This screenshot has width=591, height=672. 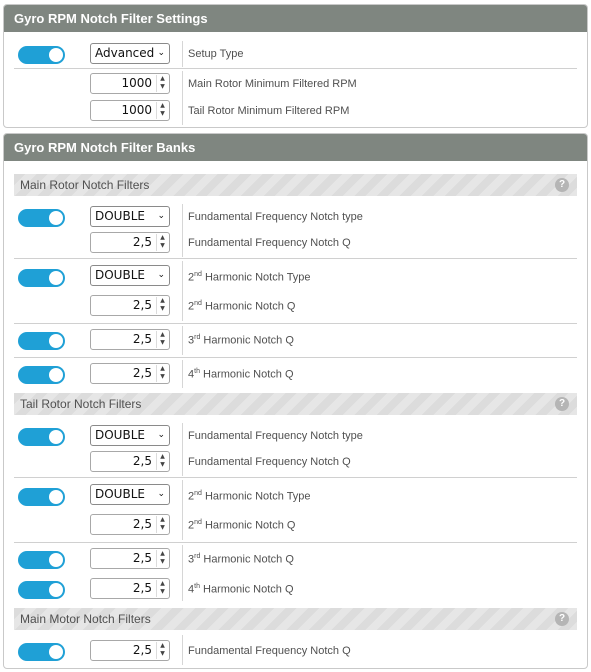 I want to click on main-rotor-h2-toggle, so click(x=41, y=278).